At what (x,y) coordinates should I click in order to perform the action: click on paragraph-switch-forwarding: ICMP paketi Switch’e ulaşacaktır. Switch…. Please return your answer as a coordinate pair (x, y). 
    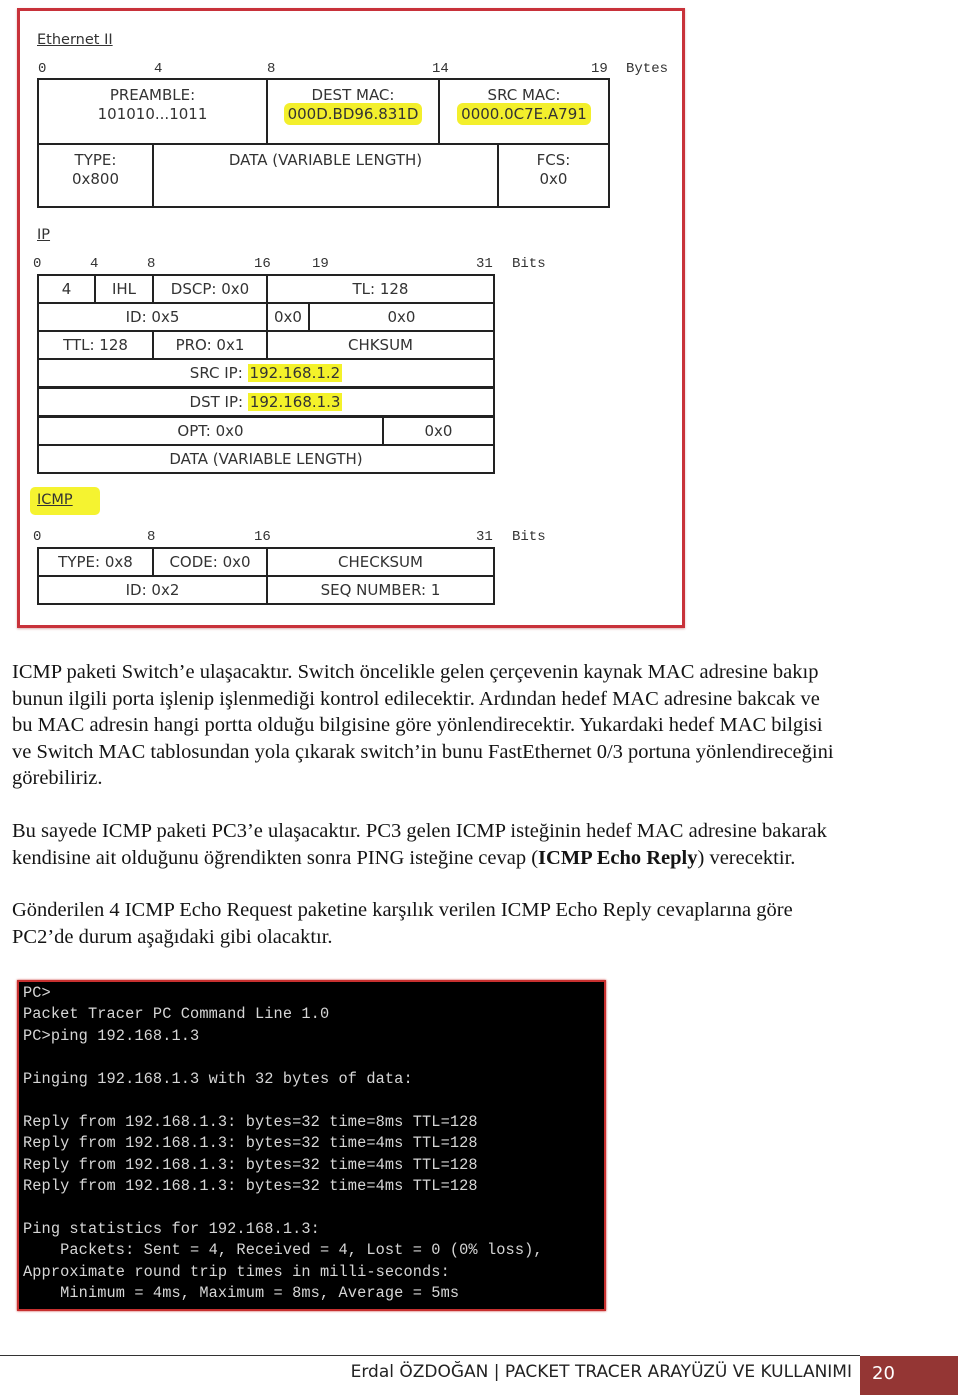
    Looking at the image, I should click on (477, 725).